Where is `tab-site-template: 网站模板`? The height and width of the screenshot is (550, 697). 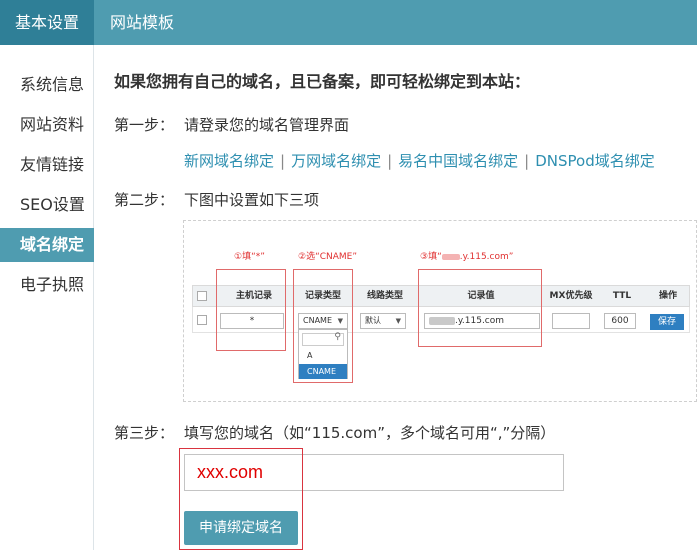
tab-site-template: 网站模板 is located at coordinates (142, 22).